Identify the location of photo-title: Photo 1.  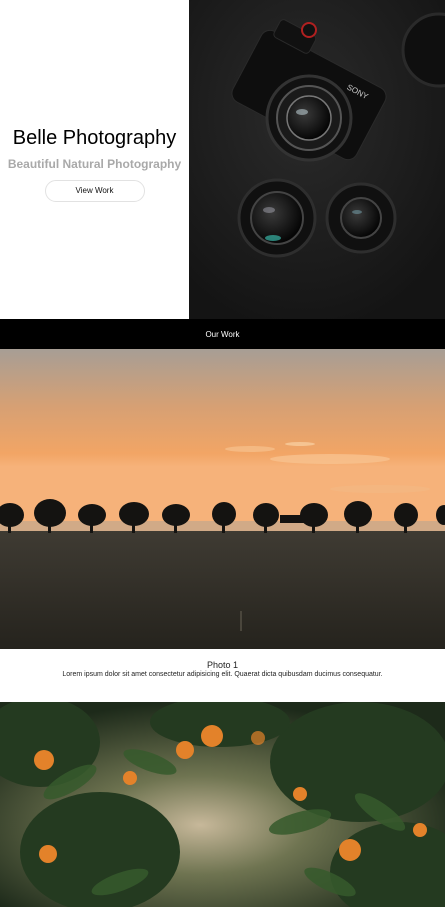
(222, 665).